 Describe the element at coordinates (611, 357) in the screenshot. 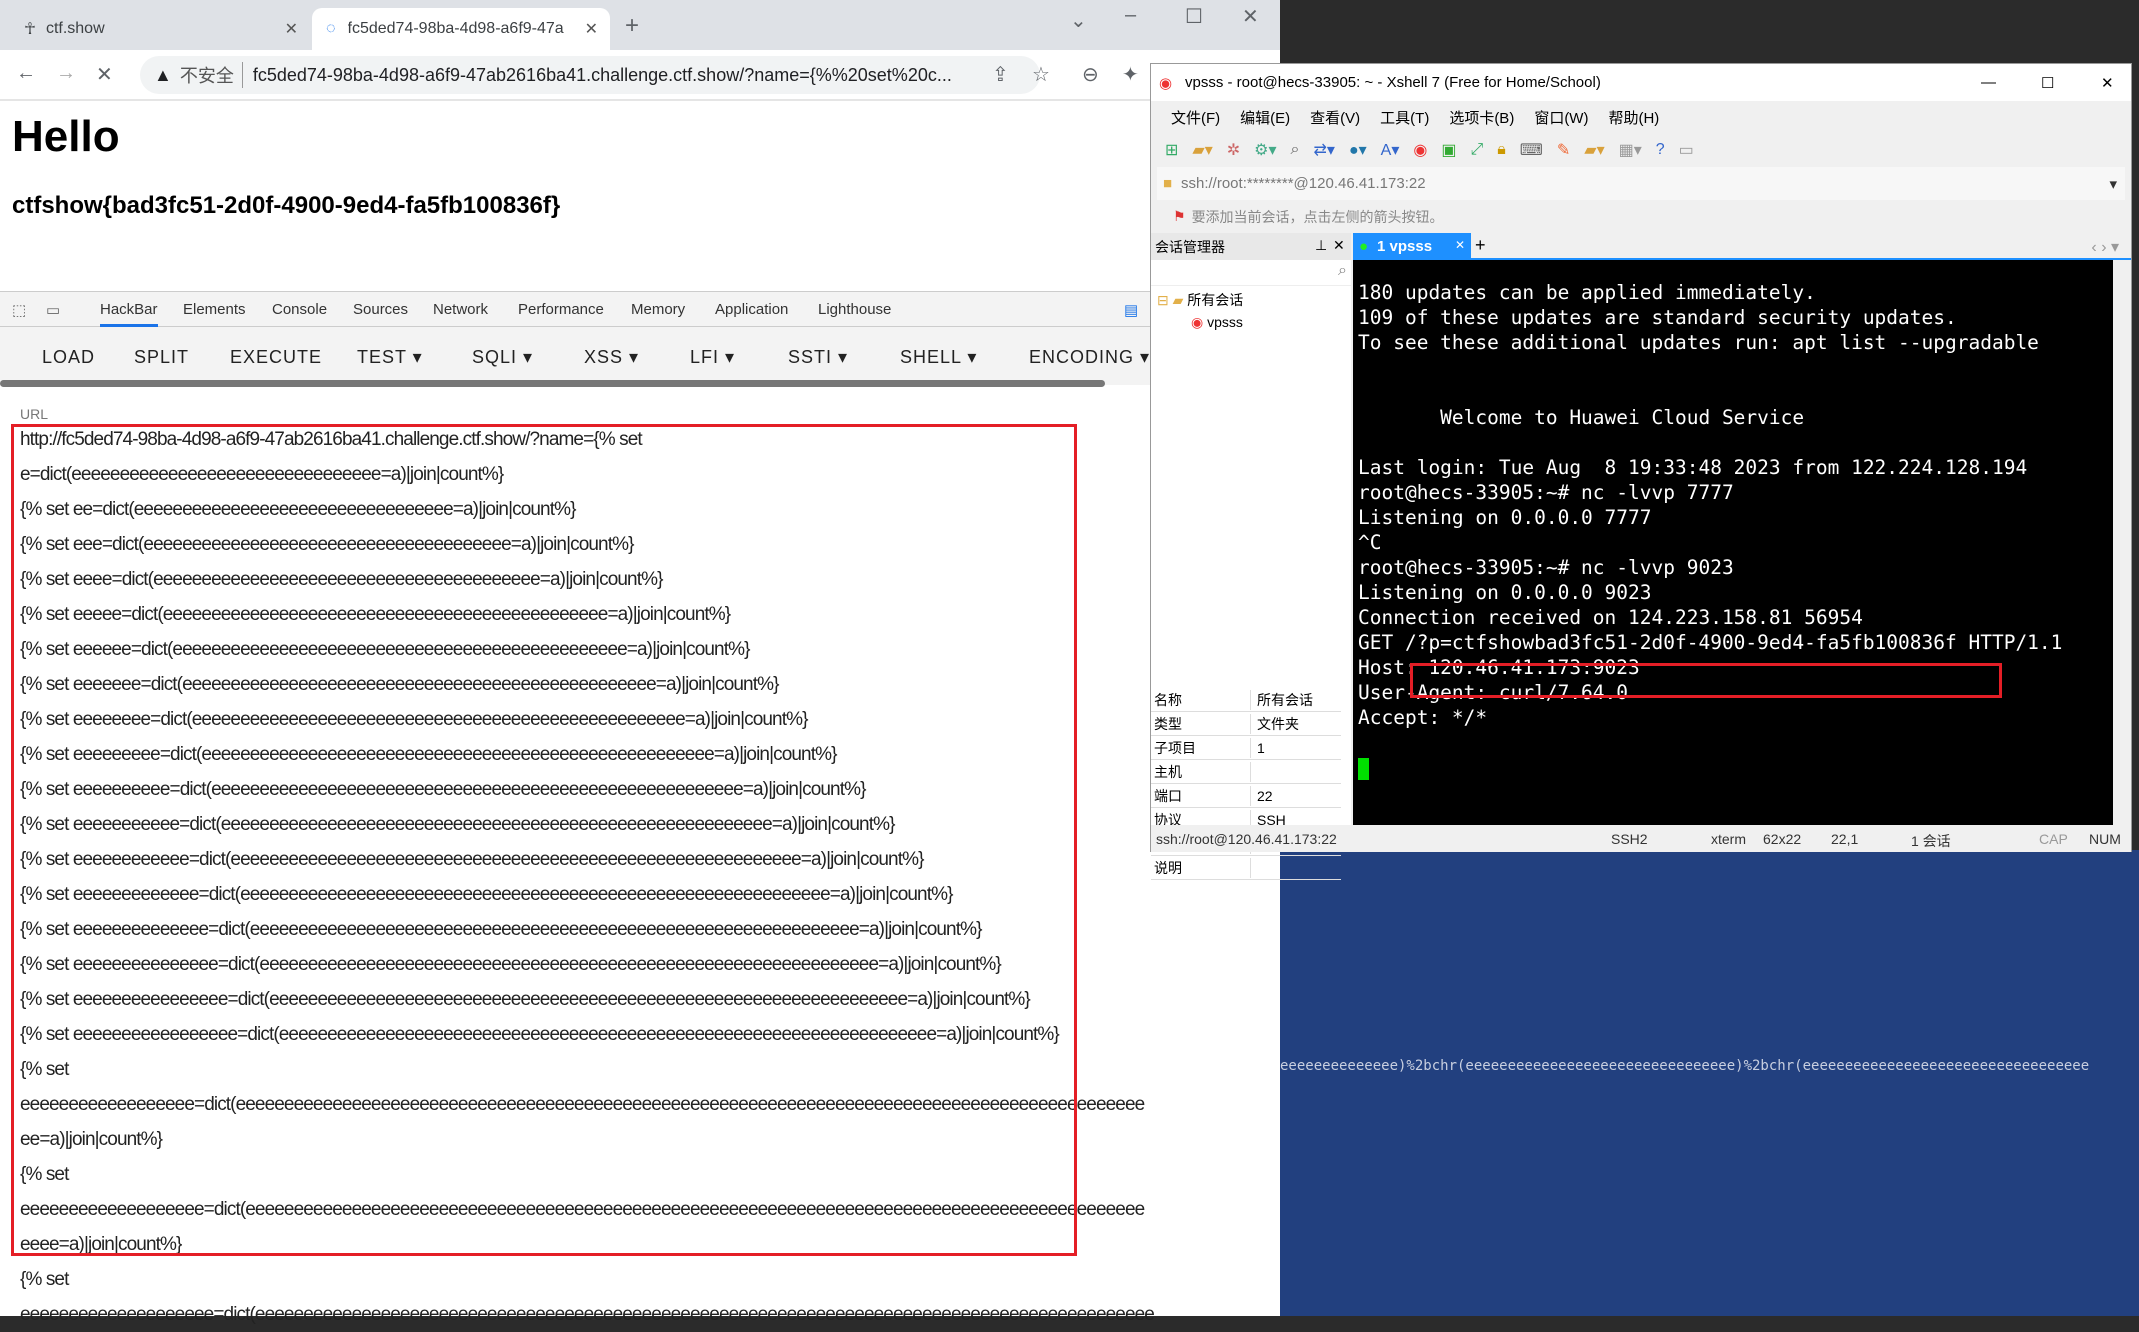

I see `xss-dropdown: XSS ▾` at that location.